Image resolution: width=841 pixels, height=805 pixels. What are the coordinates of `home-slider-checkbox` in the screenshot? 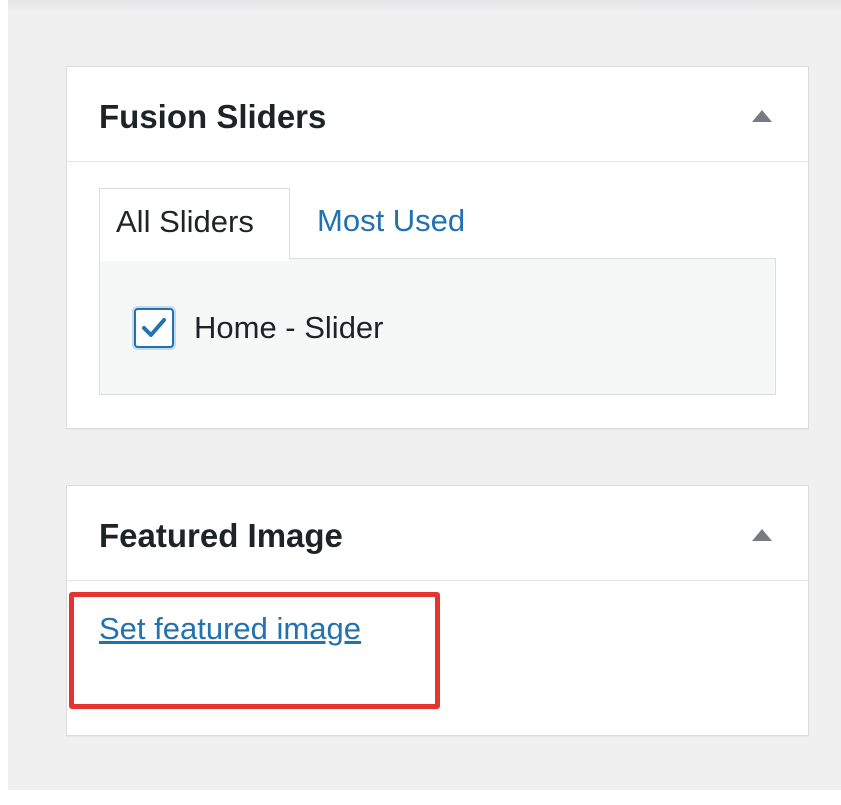 It's located at (154, 328).